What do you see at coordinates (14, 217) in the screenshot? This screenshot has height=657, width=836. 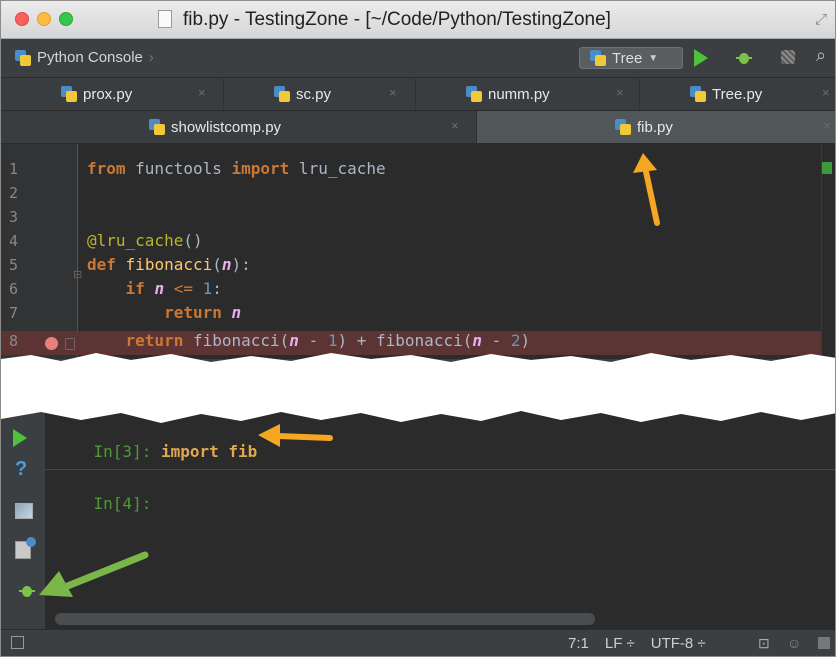 I see `line-number: 3` at bounding box center [14, 217].